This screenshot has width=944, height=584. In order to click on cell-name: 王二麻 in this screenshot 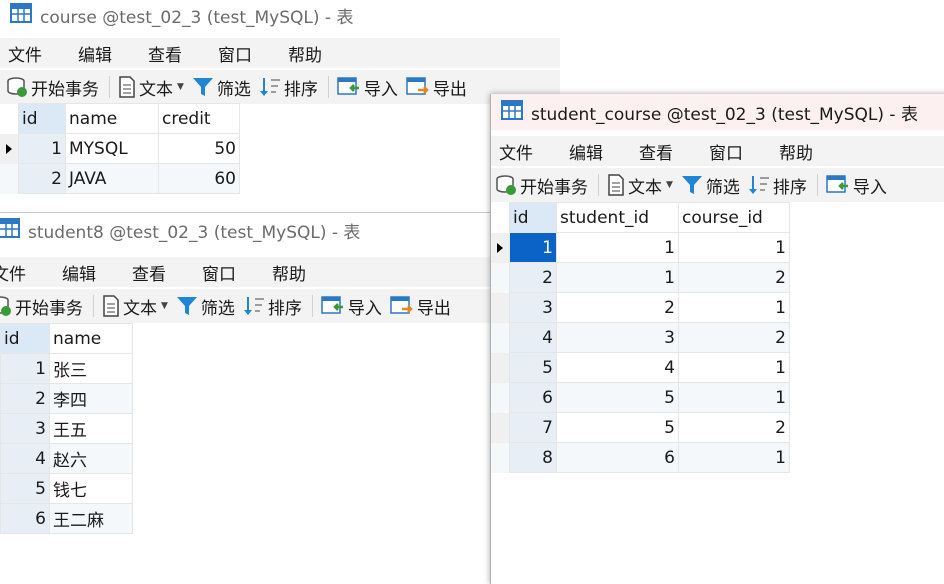, I will do `click(91, 518)`.